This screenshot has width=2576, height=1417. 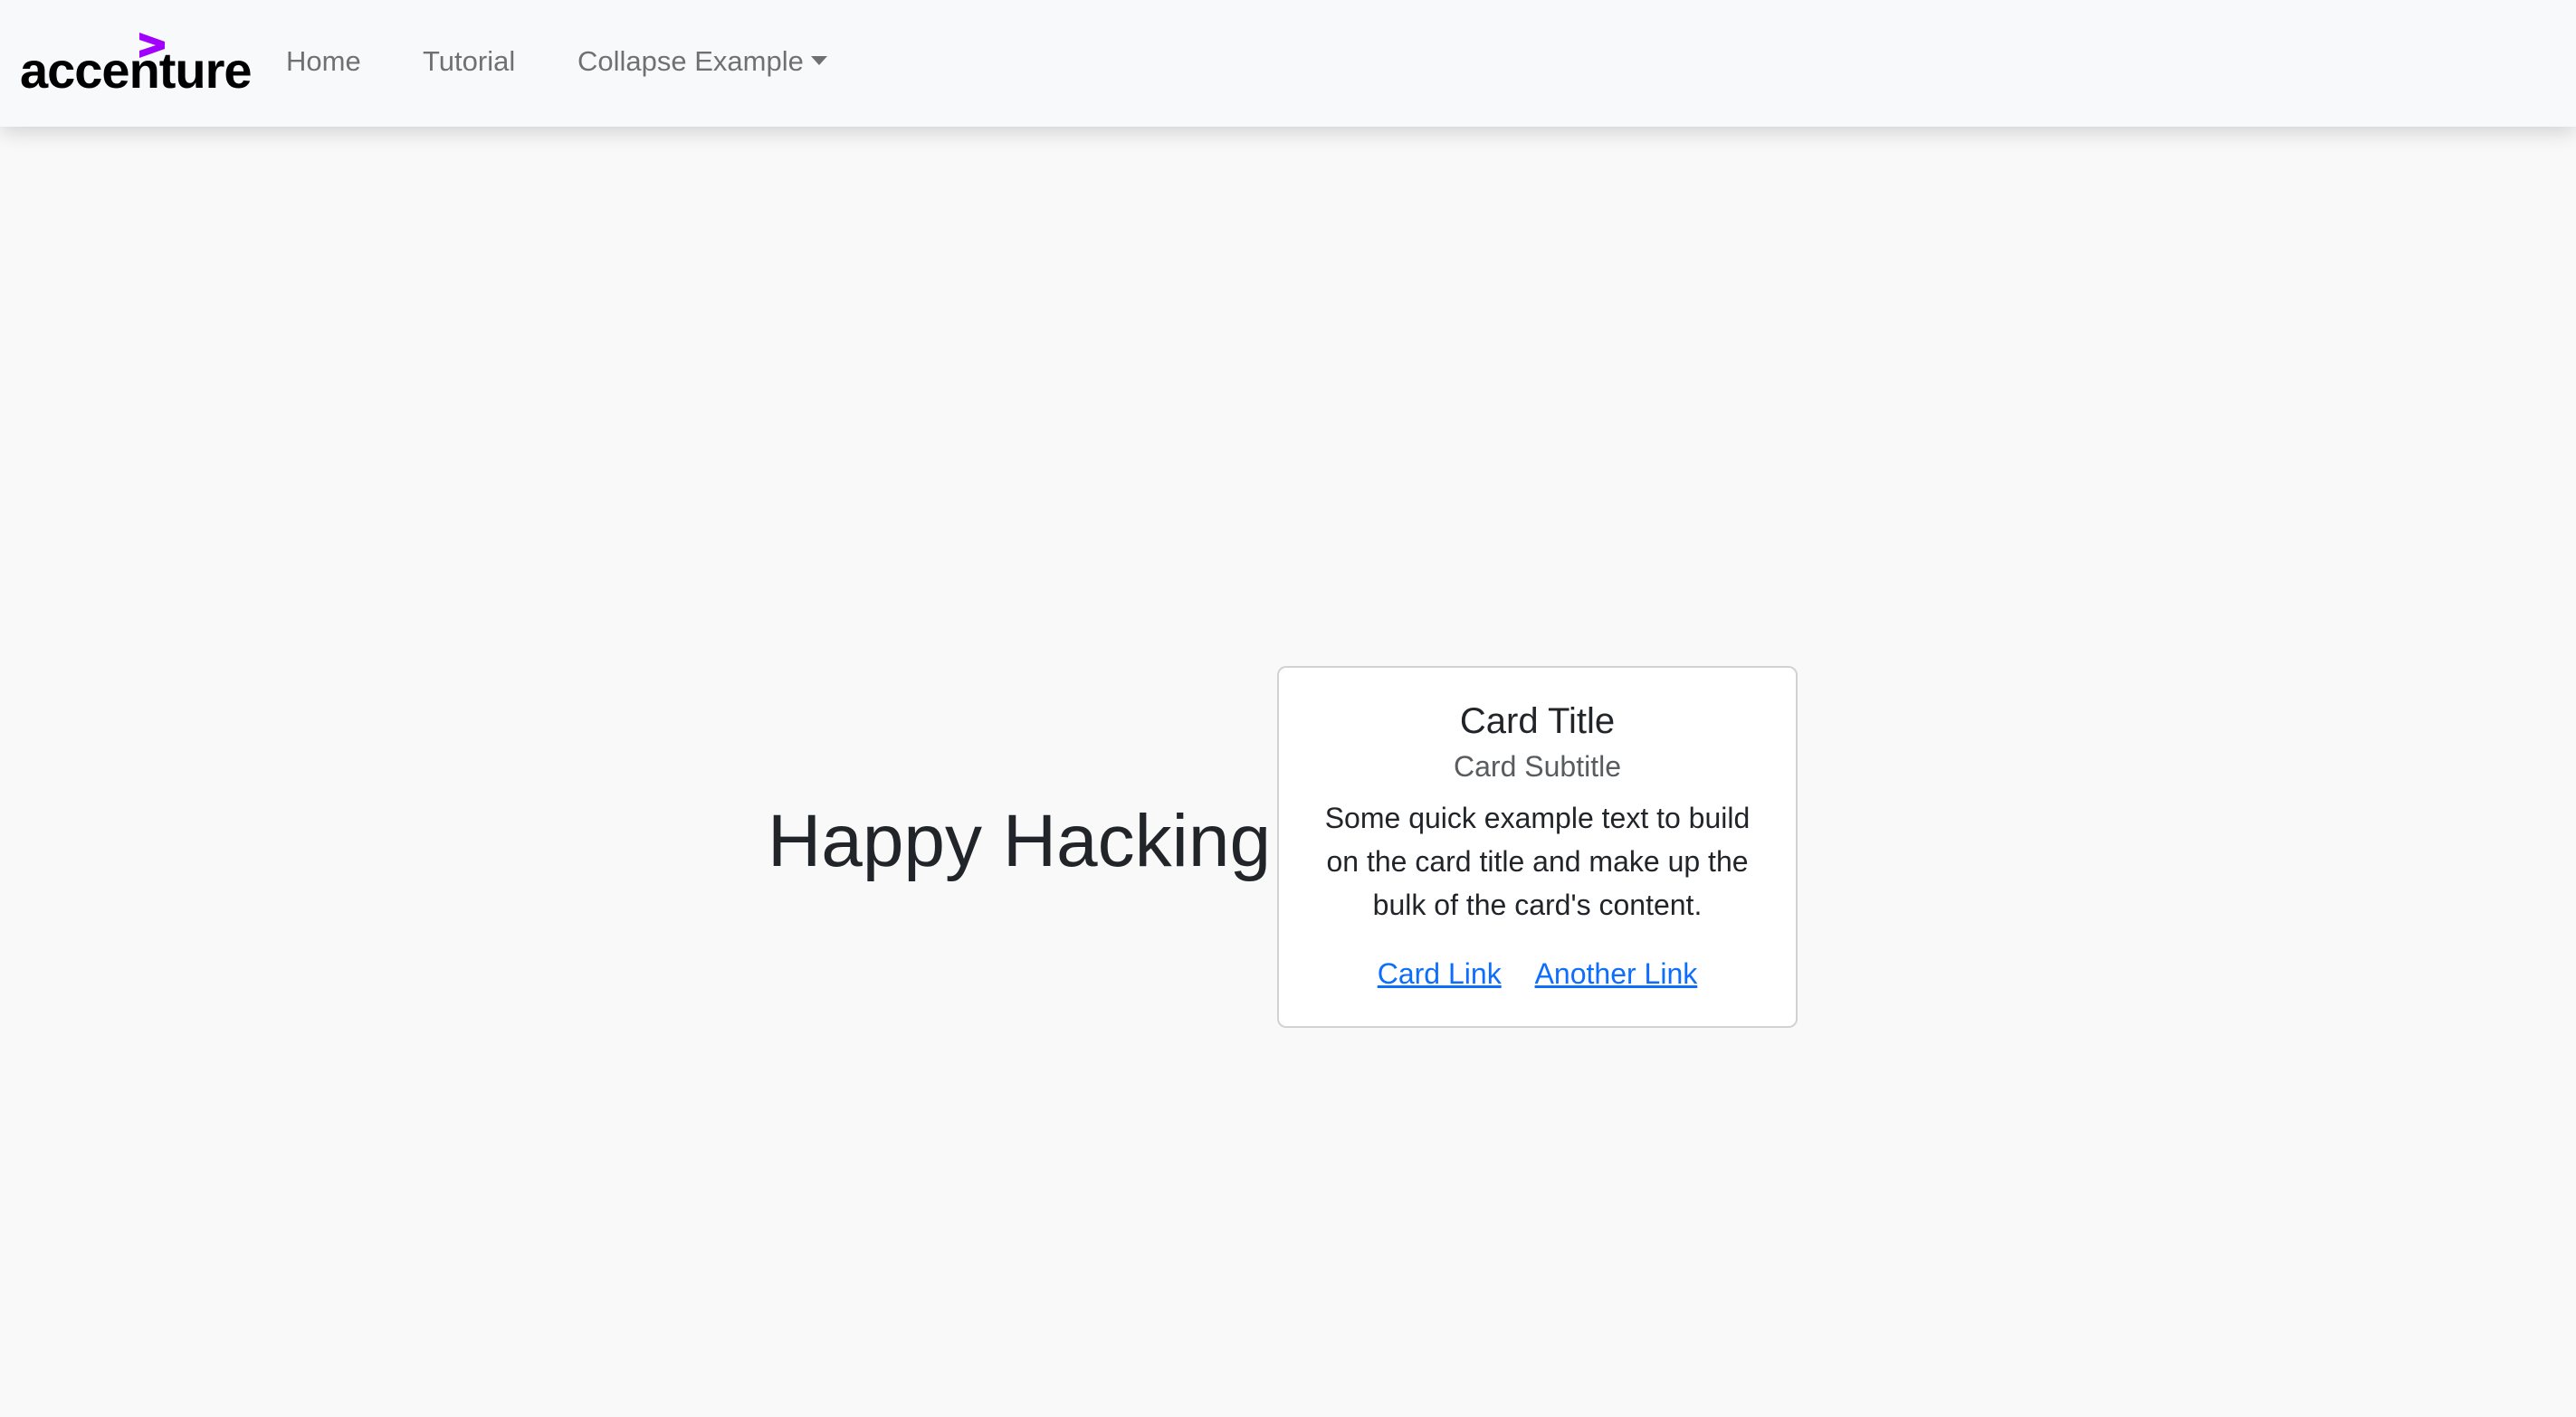 What do you see at coordinates (1030, 841) in the screenshot?
I see `page-heading: Happy Hacking!` at bounding box center [1030, 841].